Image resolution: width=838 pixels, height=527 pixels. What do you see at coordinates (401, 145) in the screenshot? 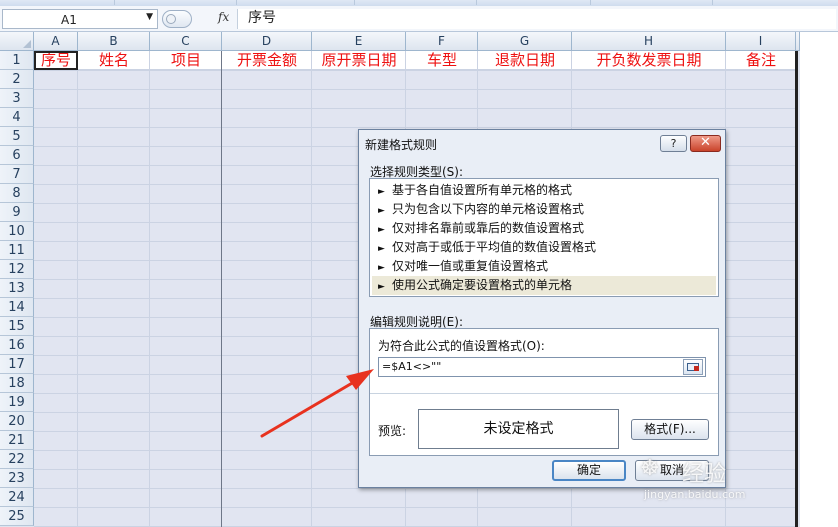
I see `dialog-title: 新建格式规则` at bounding box center [401, 145].